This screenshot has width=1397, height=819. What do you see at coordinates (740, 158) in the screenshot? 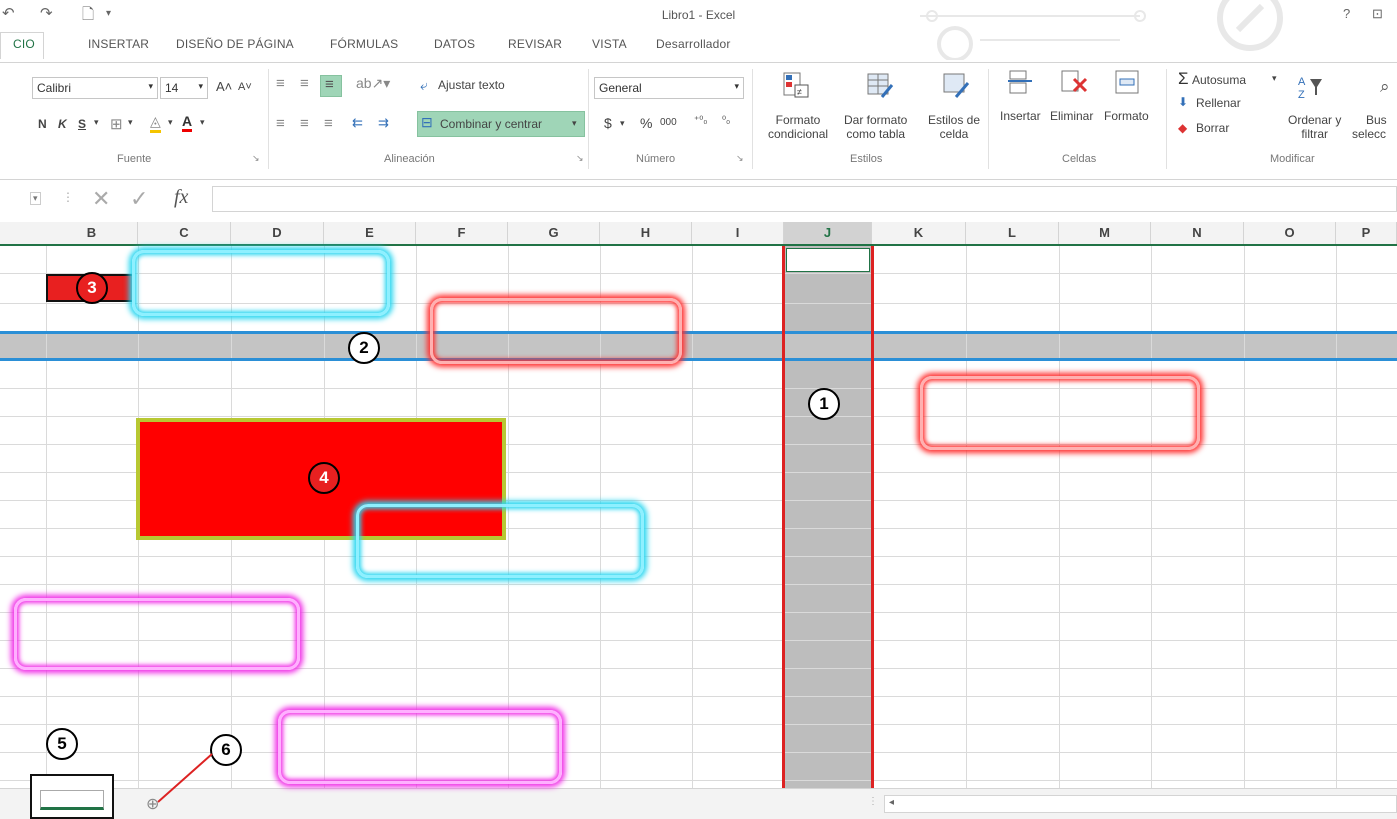
I see `number-dialog-launcher-icon: ↘` at bounding box center [740, 158].